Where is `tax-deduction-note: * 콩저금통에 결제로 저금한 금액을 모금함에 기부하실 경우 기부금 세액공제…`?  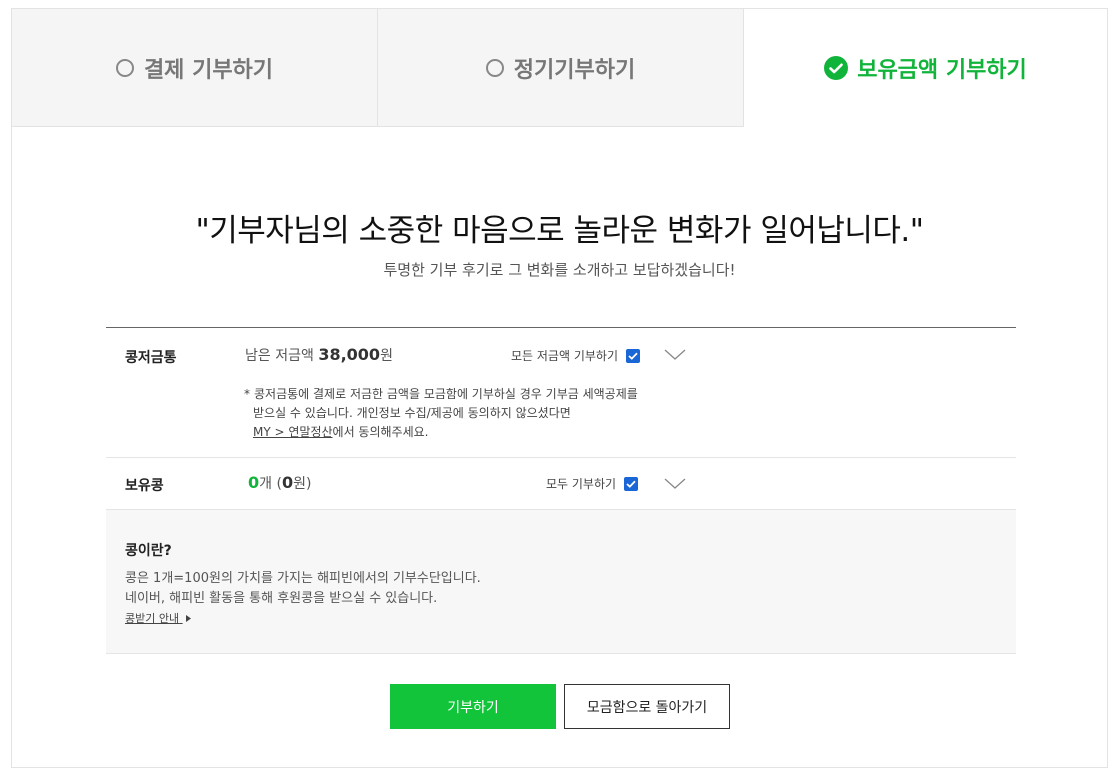
tax-deduction-note: * 콩저금통에 결제로 저금한 금액을 모금함에 기부하실 경우 기부금 세액공제… is located at coordinates (441, 413).